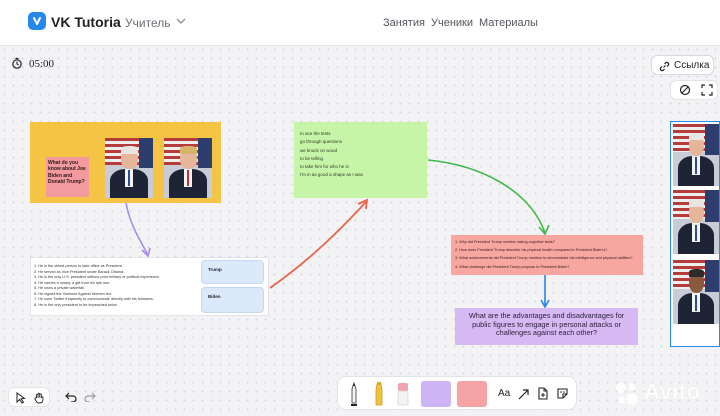  Describe the element at coordinates (129, 168) in the screenshot. I see `biden-photo` at that location.